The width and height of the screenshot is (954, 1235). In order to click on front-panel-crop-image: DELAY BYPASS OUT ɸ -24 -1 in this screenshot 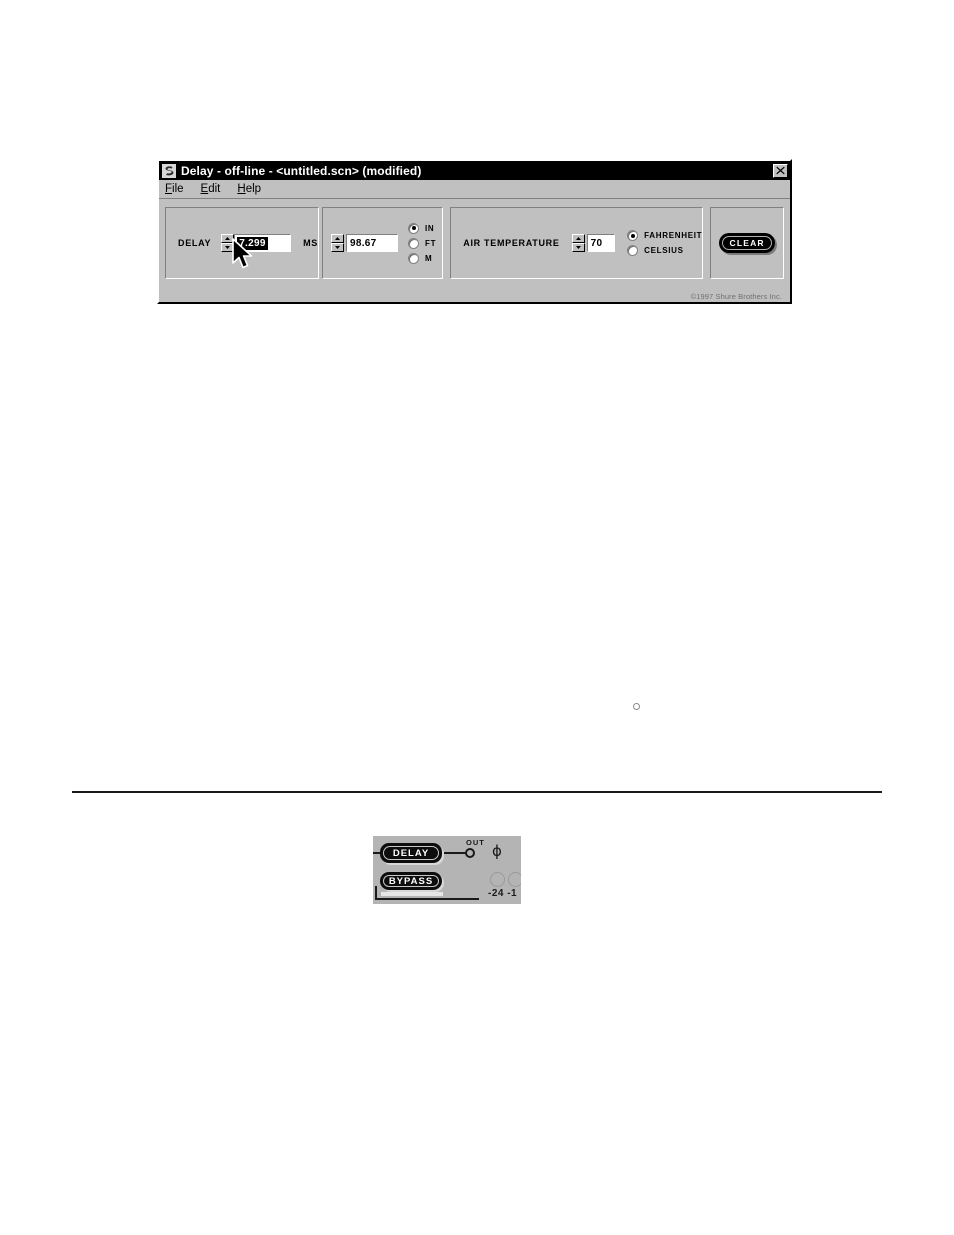, I will do `click(447, 870)`.